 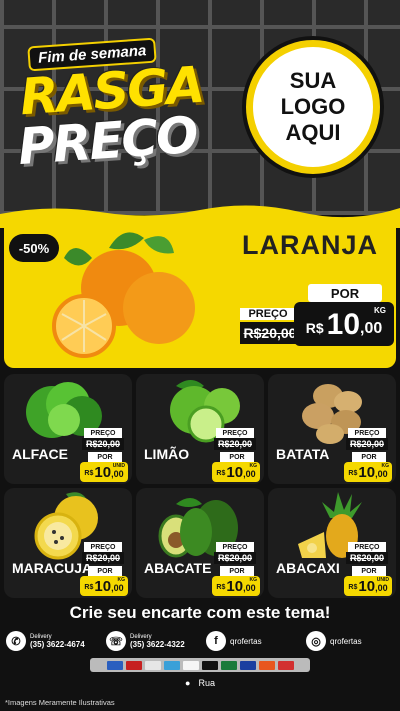 I want to click on product-name: ABACATE, so click(x=178, y=568).